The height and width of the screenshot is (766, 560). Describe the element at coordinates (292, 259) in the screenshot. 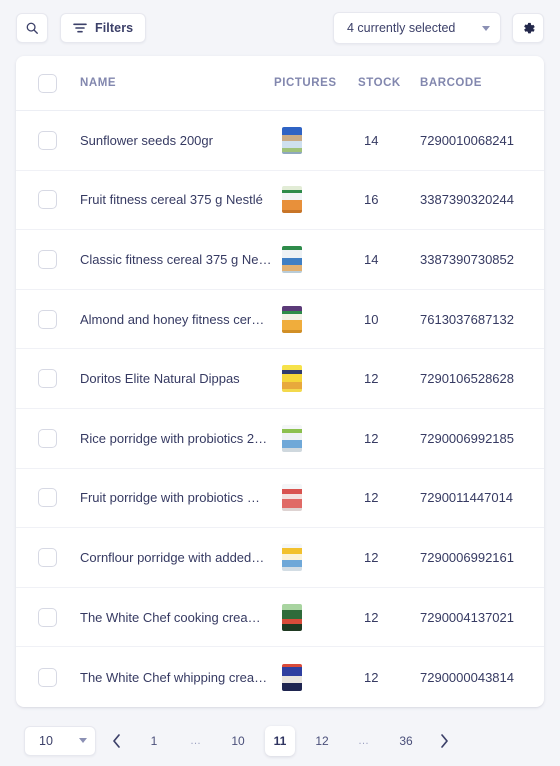

I see `product-thumbnail-classic-fitness-cereal` at that location.